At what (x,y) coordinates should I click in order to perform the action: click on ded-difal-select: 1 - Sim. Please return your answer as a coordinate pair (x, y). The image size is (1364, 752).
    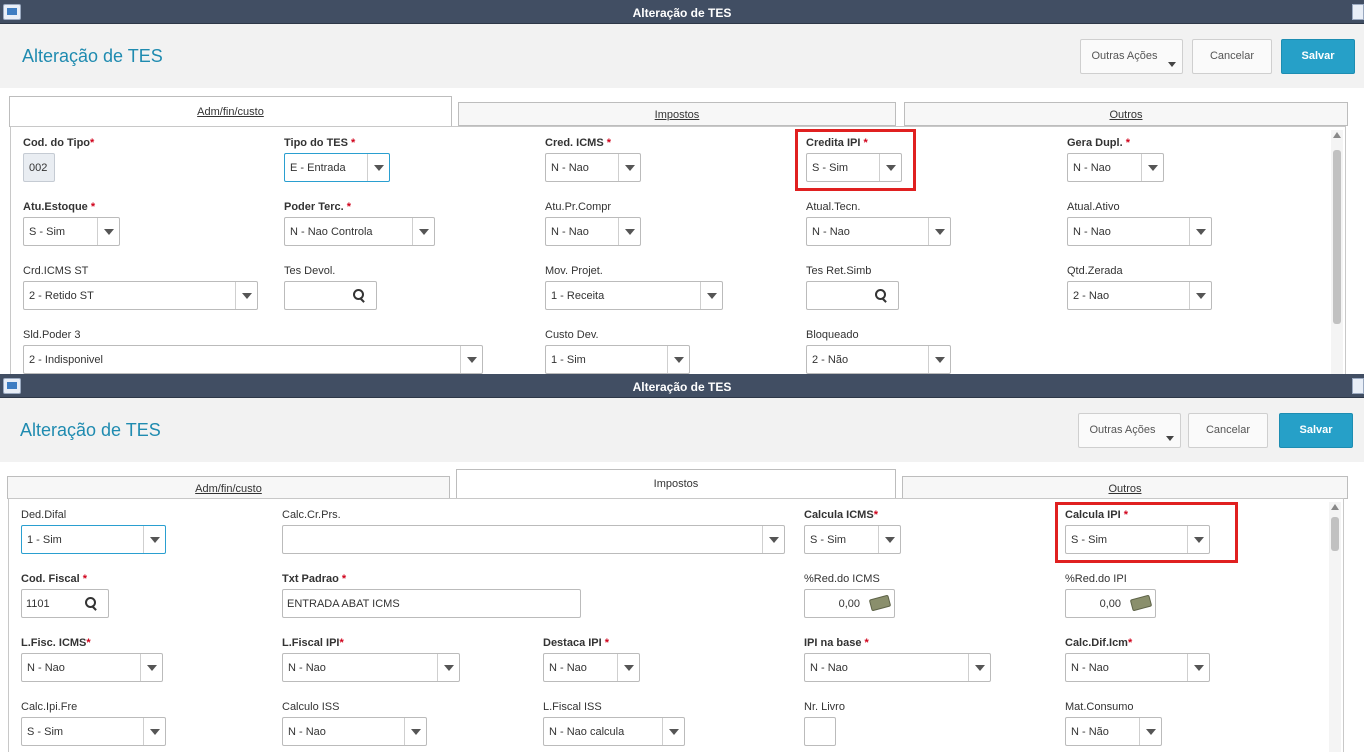
    Looking at the image, I should click on (93, 539).